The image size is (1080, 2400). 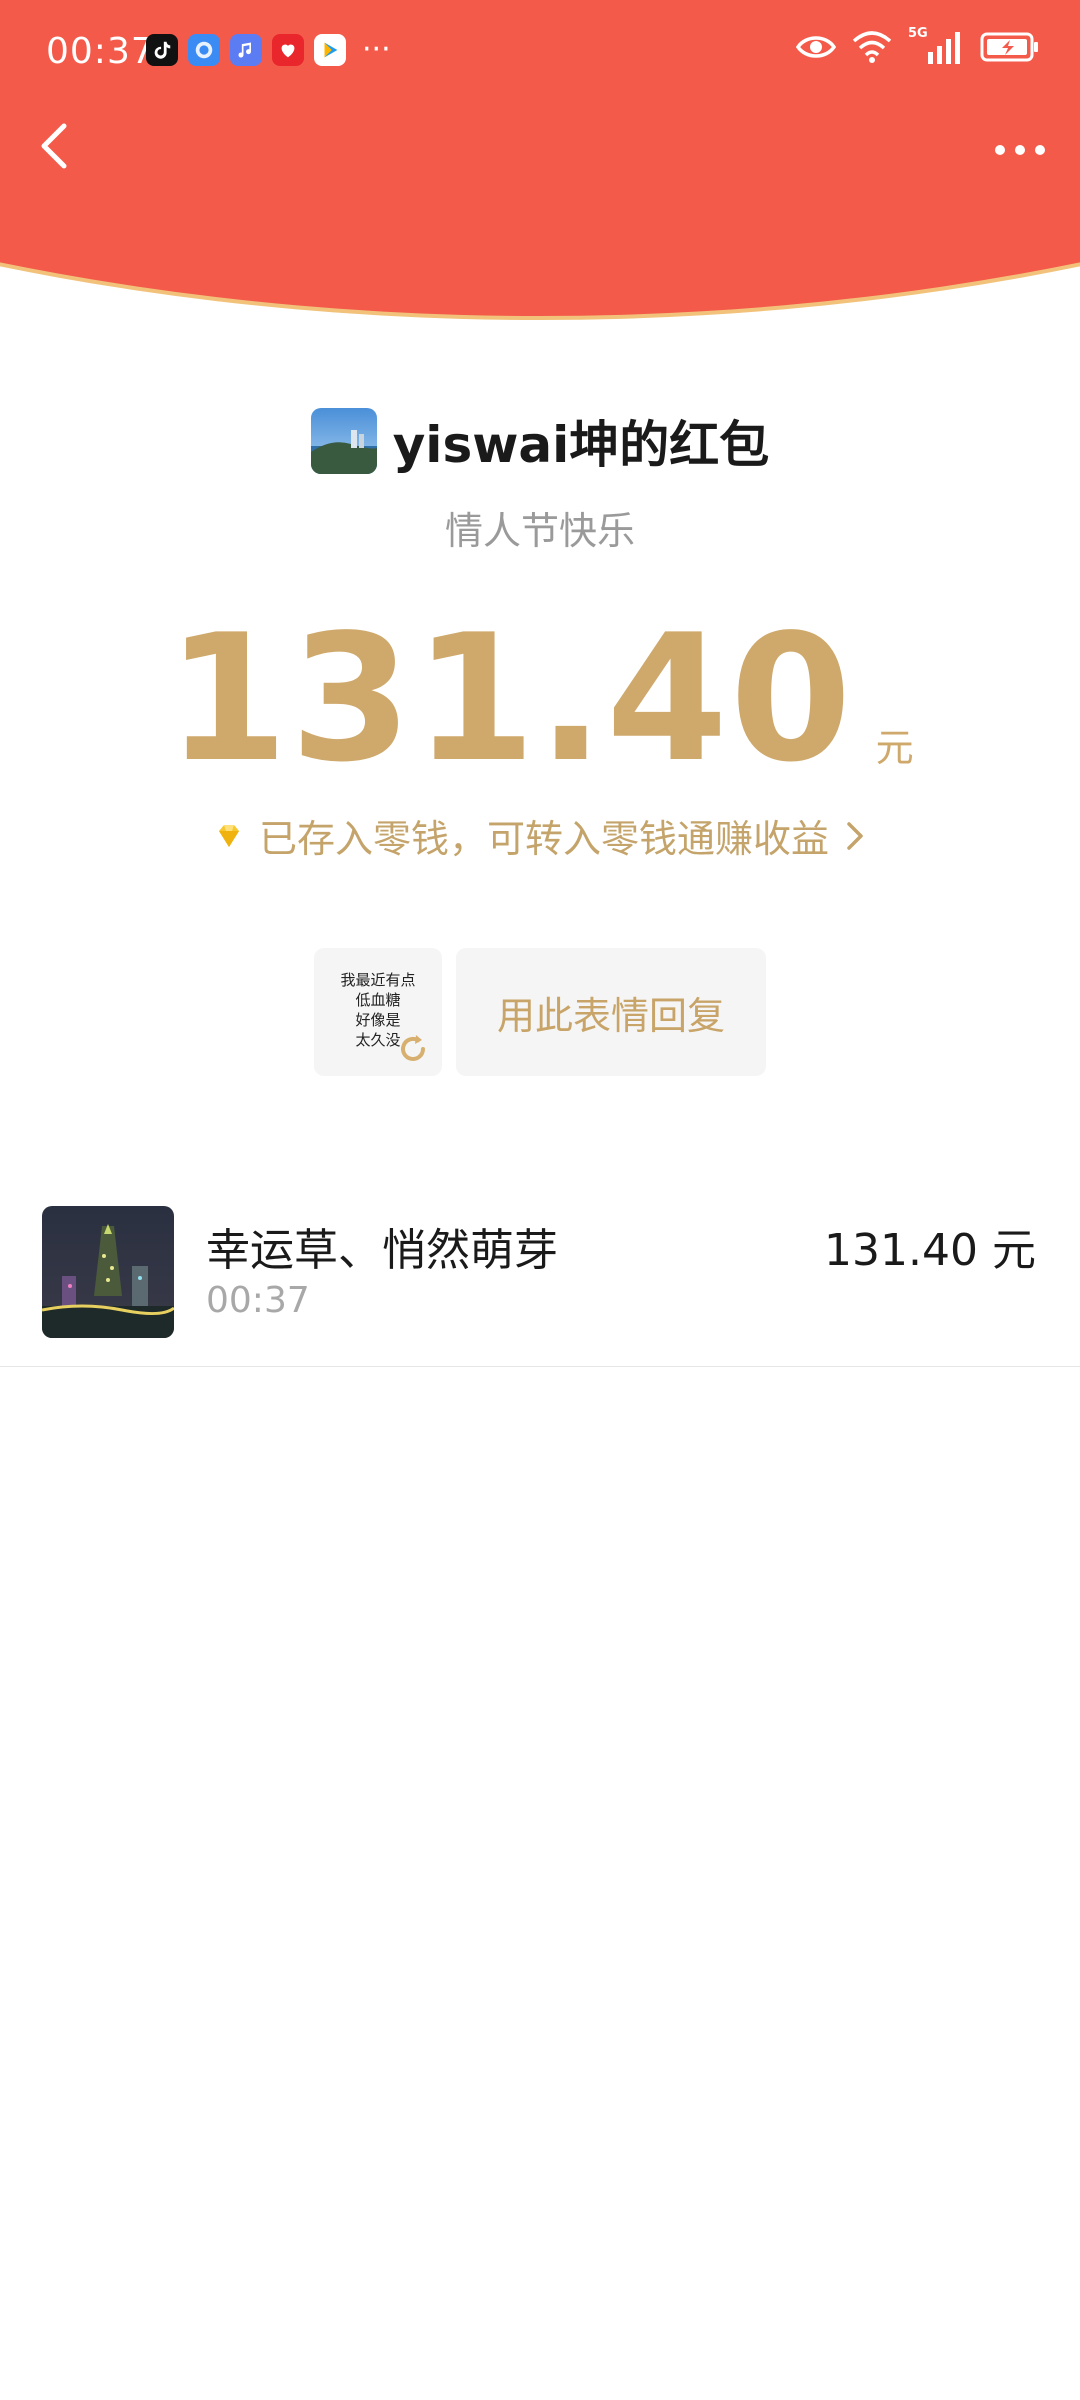 What do you see at coordinates (872, 47) in the screenshot?
I see `wifi-icon` at bounding box center [872, 47].